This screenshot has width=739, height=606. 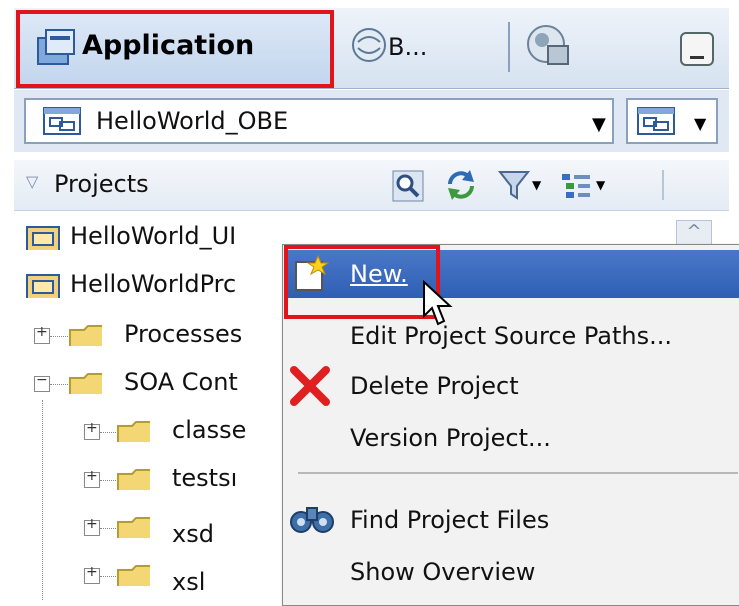 What do you see at coordinates (193, 534) in the screenshot?
I see `tree-item-xsd: xsd` at bounding box center [193, 534].